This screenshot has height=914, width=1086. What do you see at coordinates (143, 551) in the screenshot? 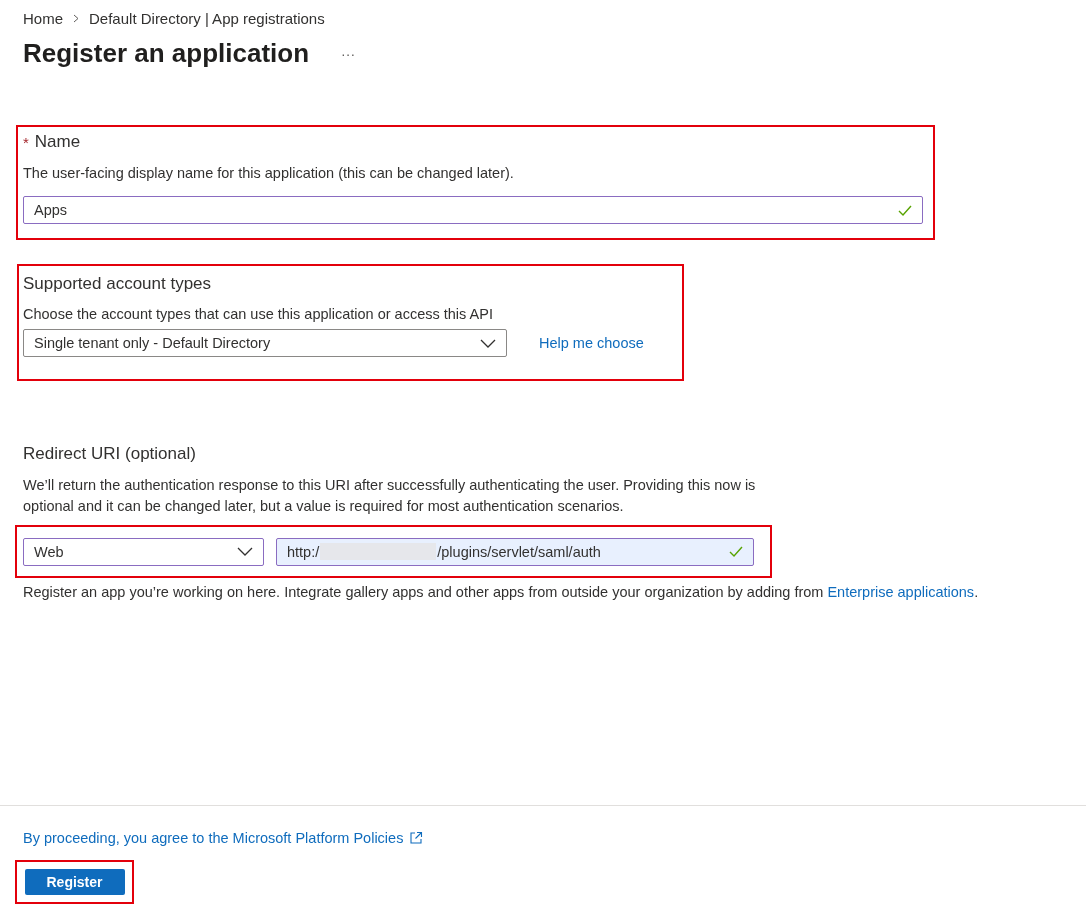
I see `platform-dropdown: Web` at bounding box center [143, 551].